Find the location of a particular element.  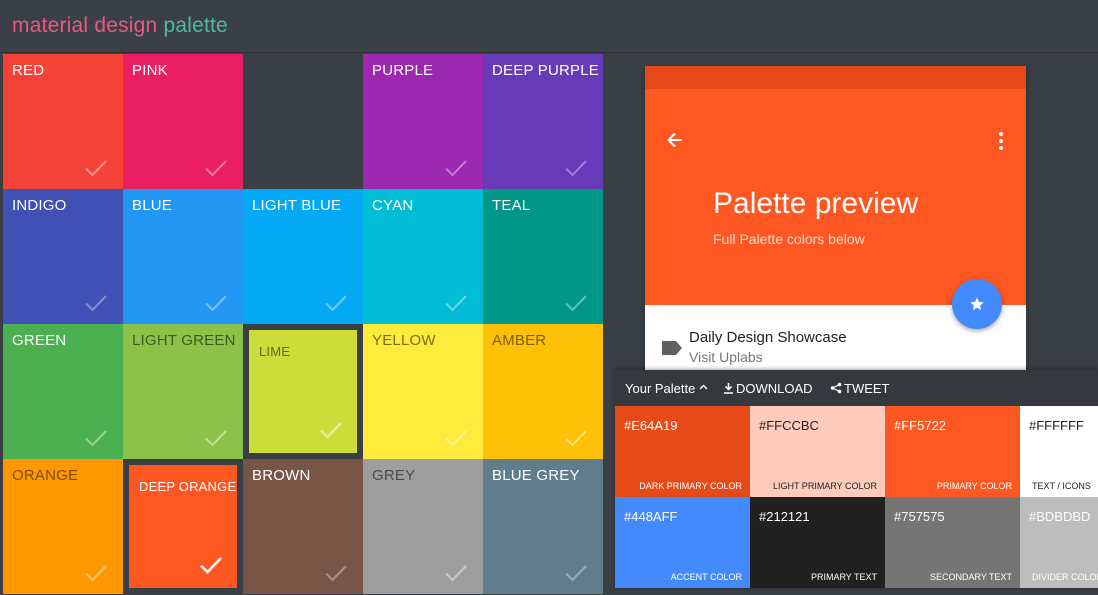

tweet-button: TWEET is located at coordinates (860, 388).